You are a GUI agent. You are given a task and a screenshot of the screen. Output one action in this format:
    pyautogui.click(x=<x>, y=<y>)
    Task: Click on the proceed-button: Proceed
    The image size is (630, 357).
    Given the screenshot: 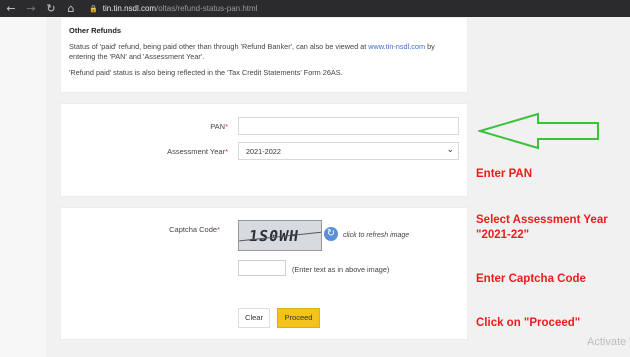 What is the action you would take?
    pyautogui.click(x=298, y=318)
    